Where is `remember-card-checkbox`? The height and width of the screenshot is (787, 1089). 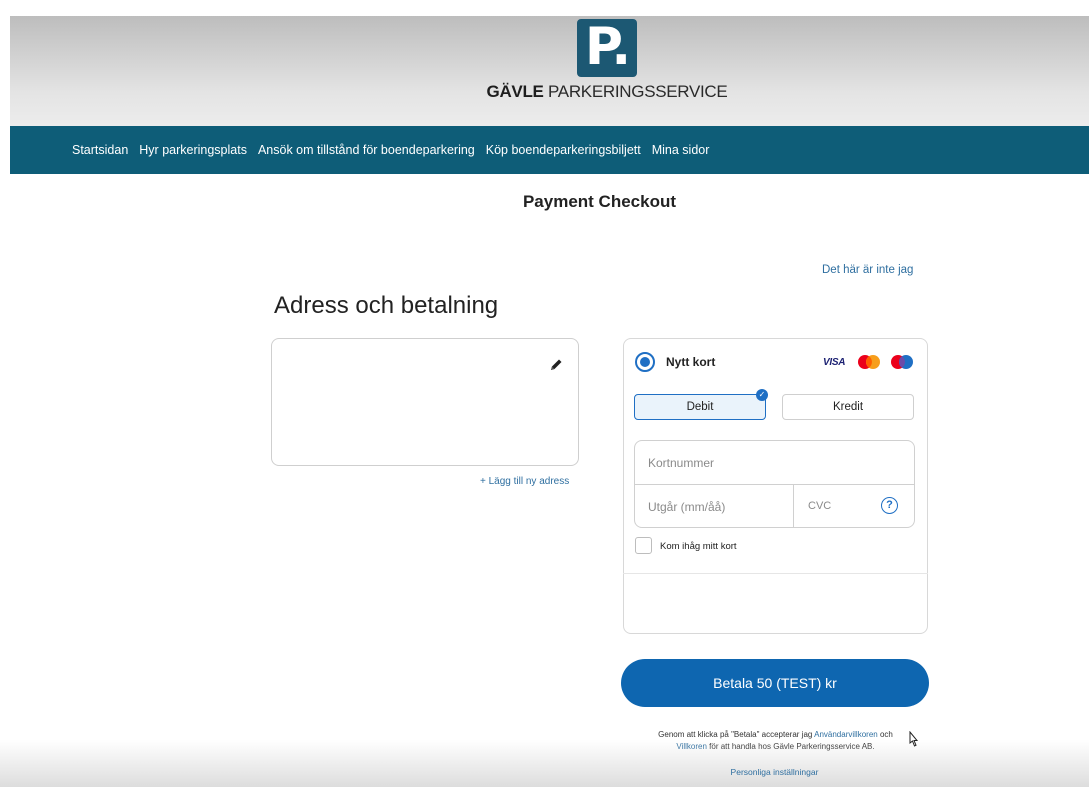
remember-card-checkbox is located at coordinates (643, 545).